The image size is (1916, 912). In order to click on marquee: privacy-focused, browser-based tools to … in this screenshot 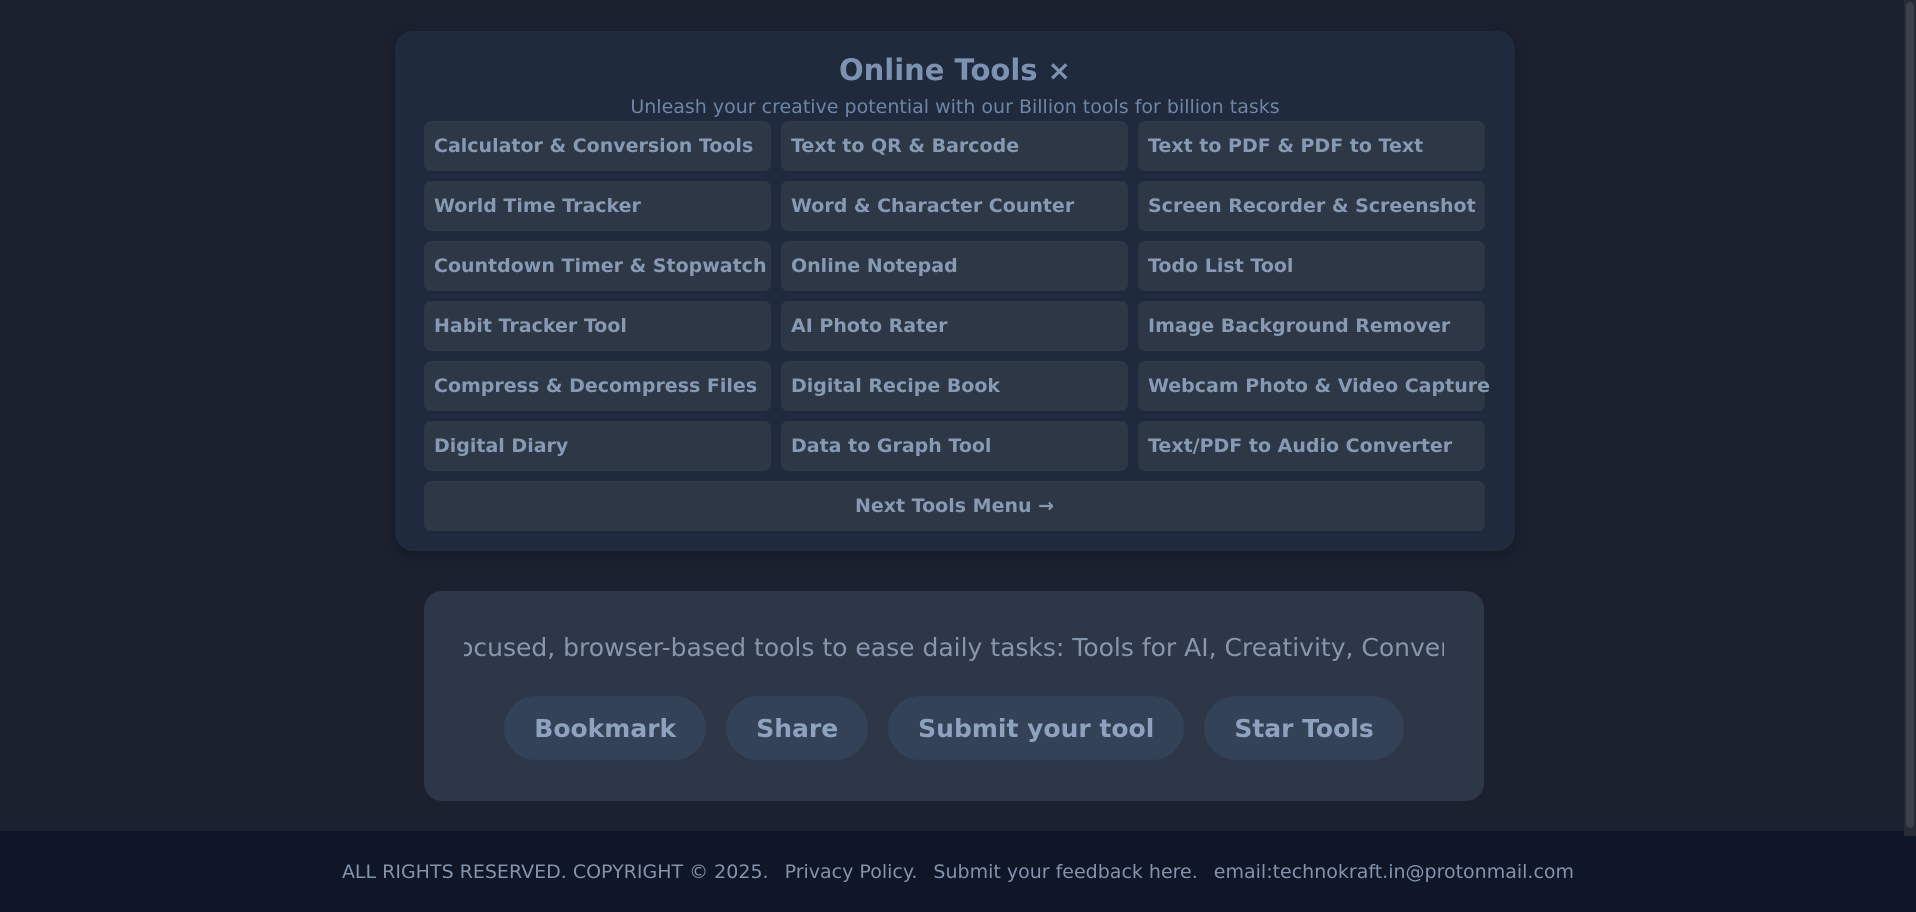, I will do `click(954, 649)`.